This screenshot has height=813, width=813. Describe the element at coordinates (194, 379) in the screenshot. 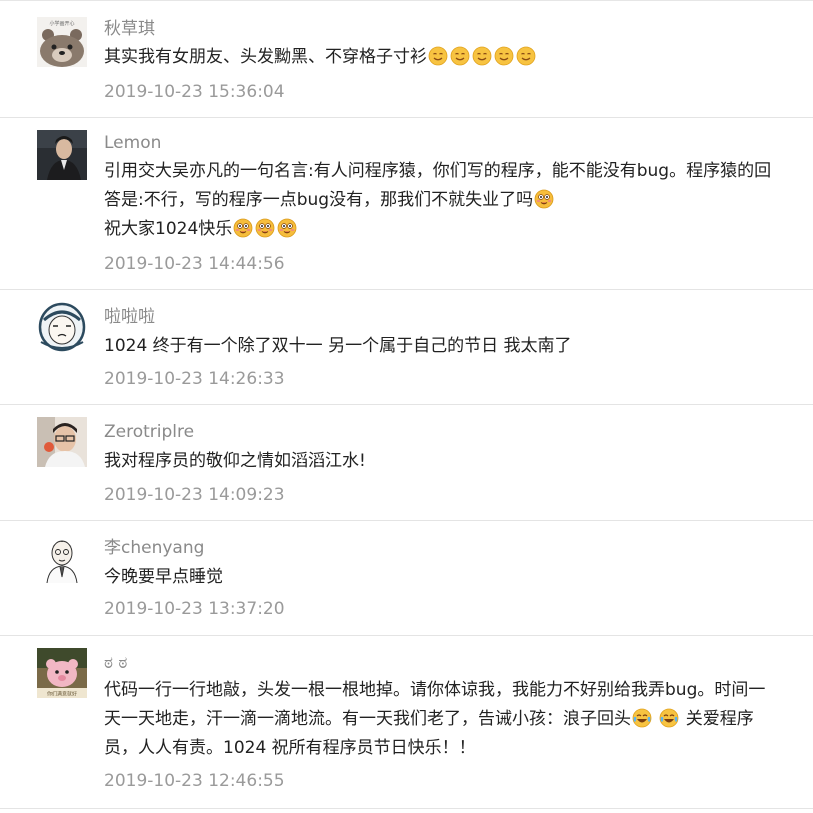

I see `comment-timestamp: 2019-10-23 14:26:33` at that location.